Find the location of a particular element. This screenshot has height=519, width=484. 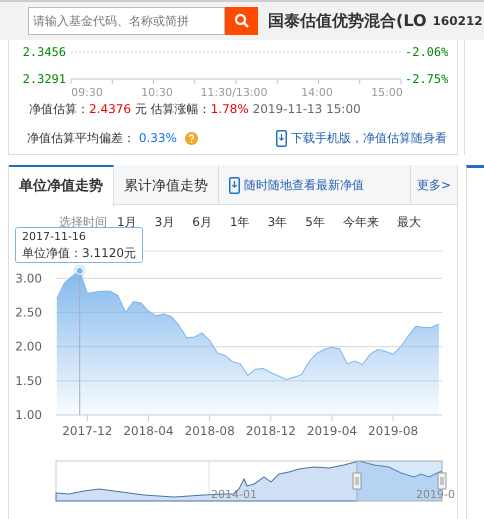

x-axis-label: 2018-12 is located at coordinates (271, 431).